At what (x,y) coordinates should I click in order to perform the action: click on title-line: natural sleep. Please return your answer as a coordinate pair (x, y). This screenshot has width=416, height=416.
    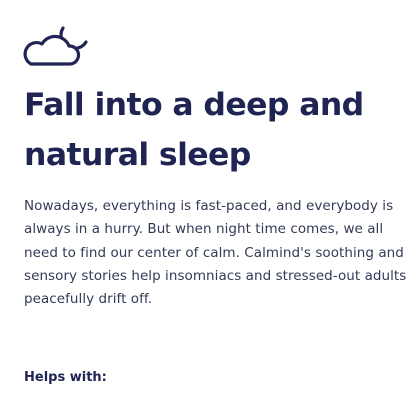
    Looking at the image, I should click on (137, 155).